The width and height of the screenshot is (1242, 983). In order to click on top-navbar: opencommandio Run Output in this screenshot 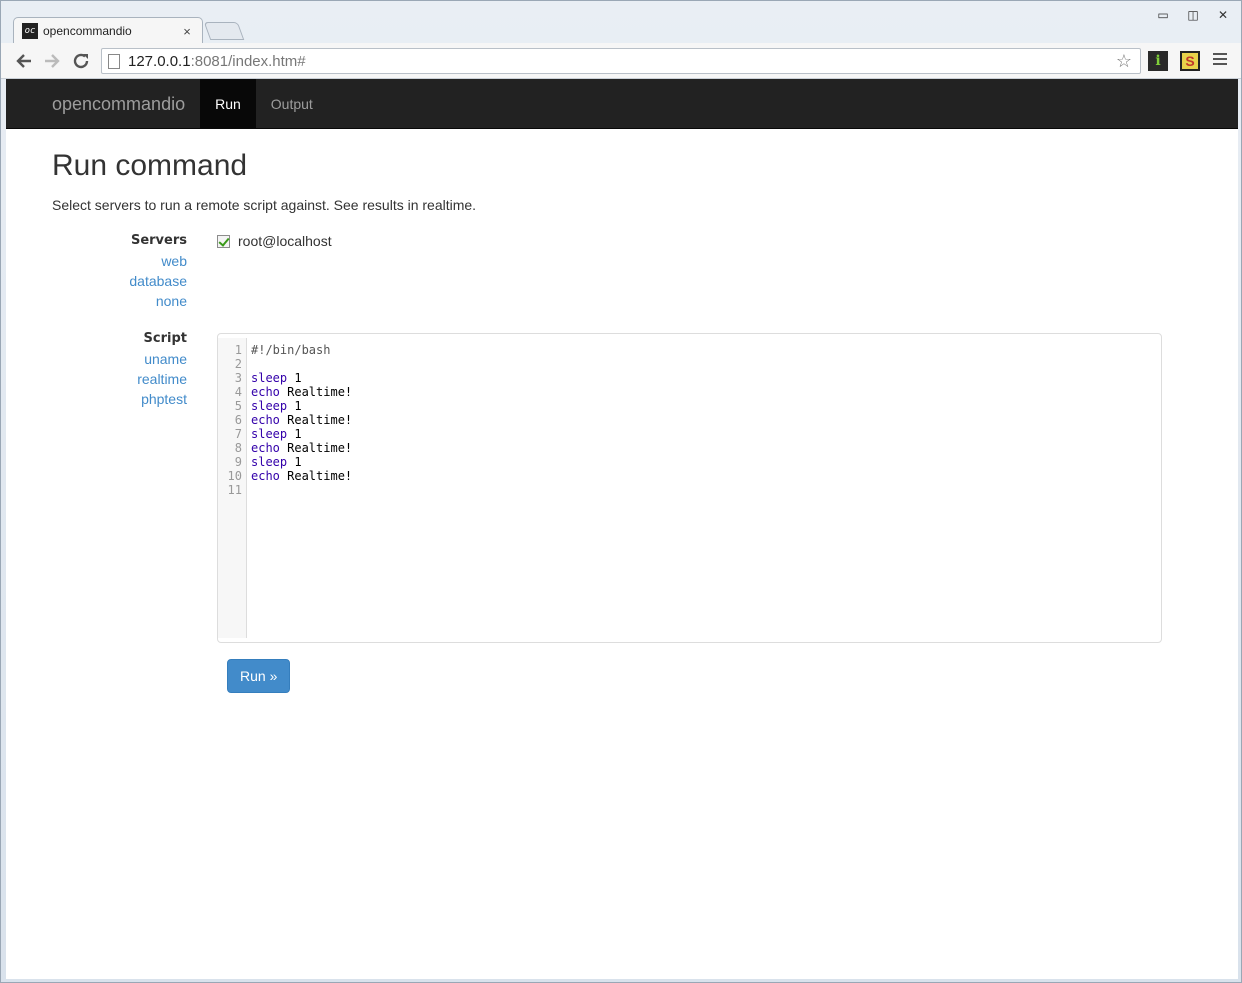, I will do `click(622, 104)`.